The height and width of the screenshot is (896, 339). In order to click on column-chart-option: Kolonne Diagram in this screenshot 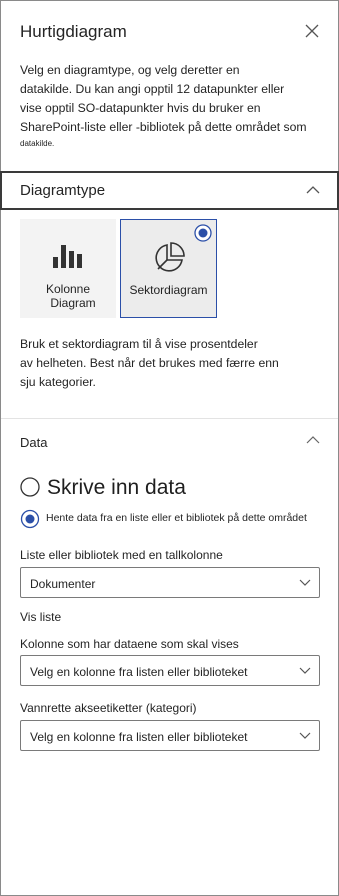, I will do `click(68, 268)`.